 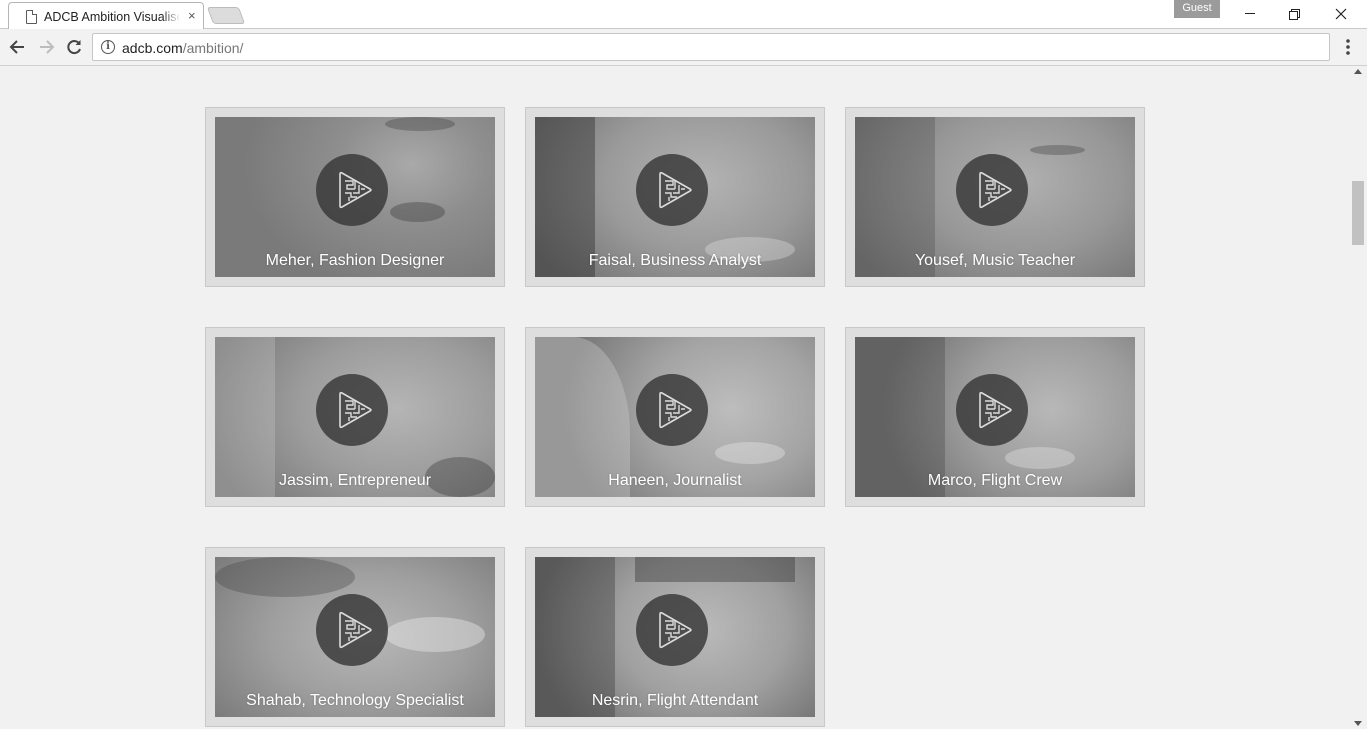 What do you see at coordinates (226, 15) in the screenshot?
I see `new-tab-button` at bounding box center [226, 15].